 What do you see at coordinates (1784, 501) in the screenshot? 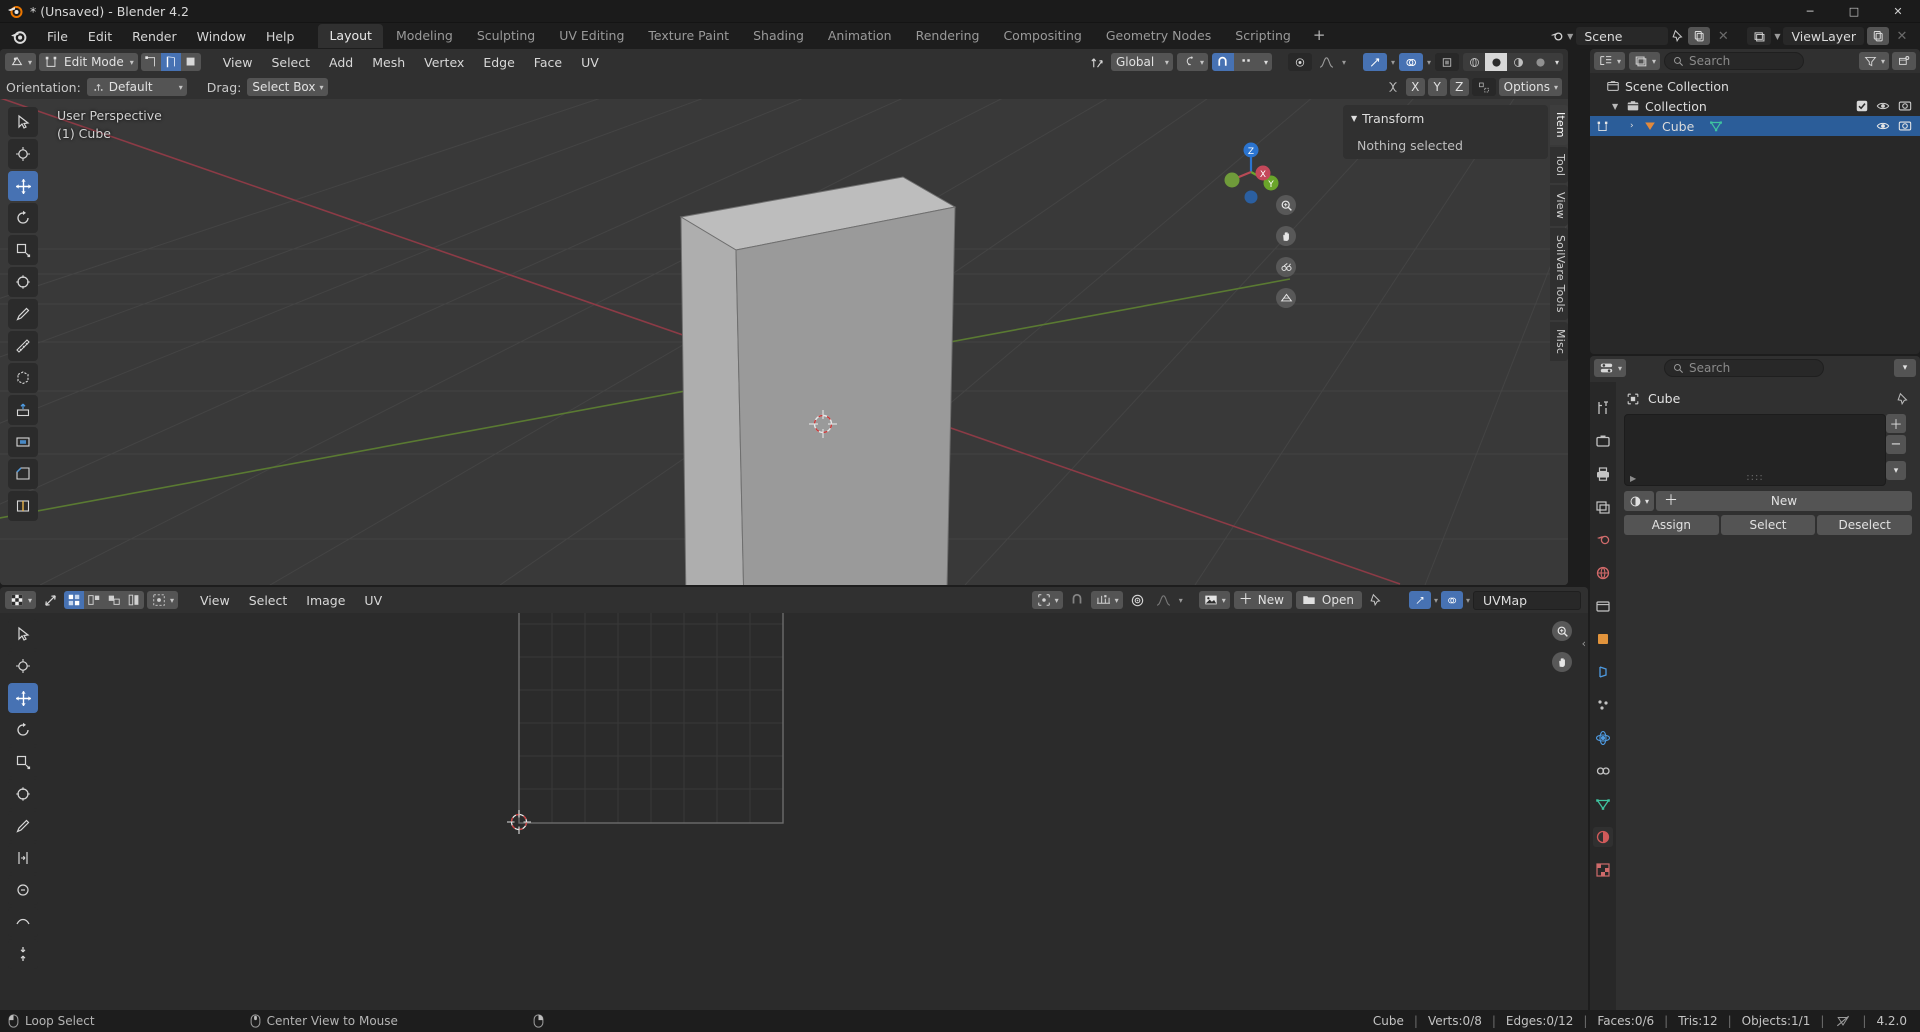
I see `new-material-button: ＋ New` at bounding box center [1784, 501].